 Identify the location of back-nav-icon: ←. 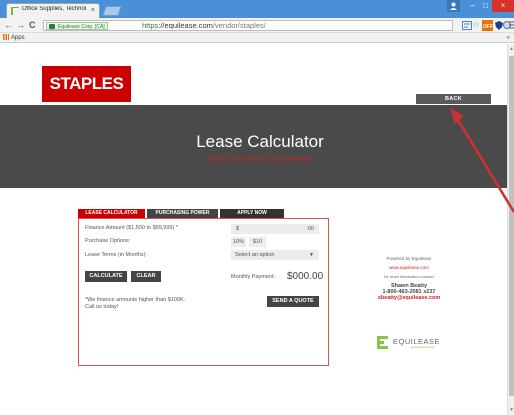
(8, 25).